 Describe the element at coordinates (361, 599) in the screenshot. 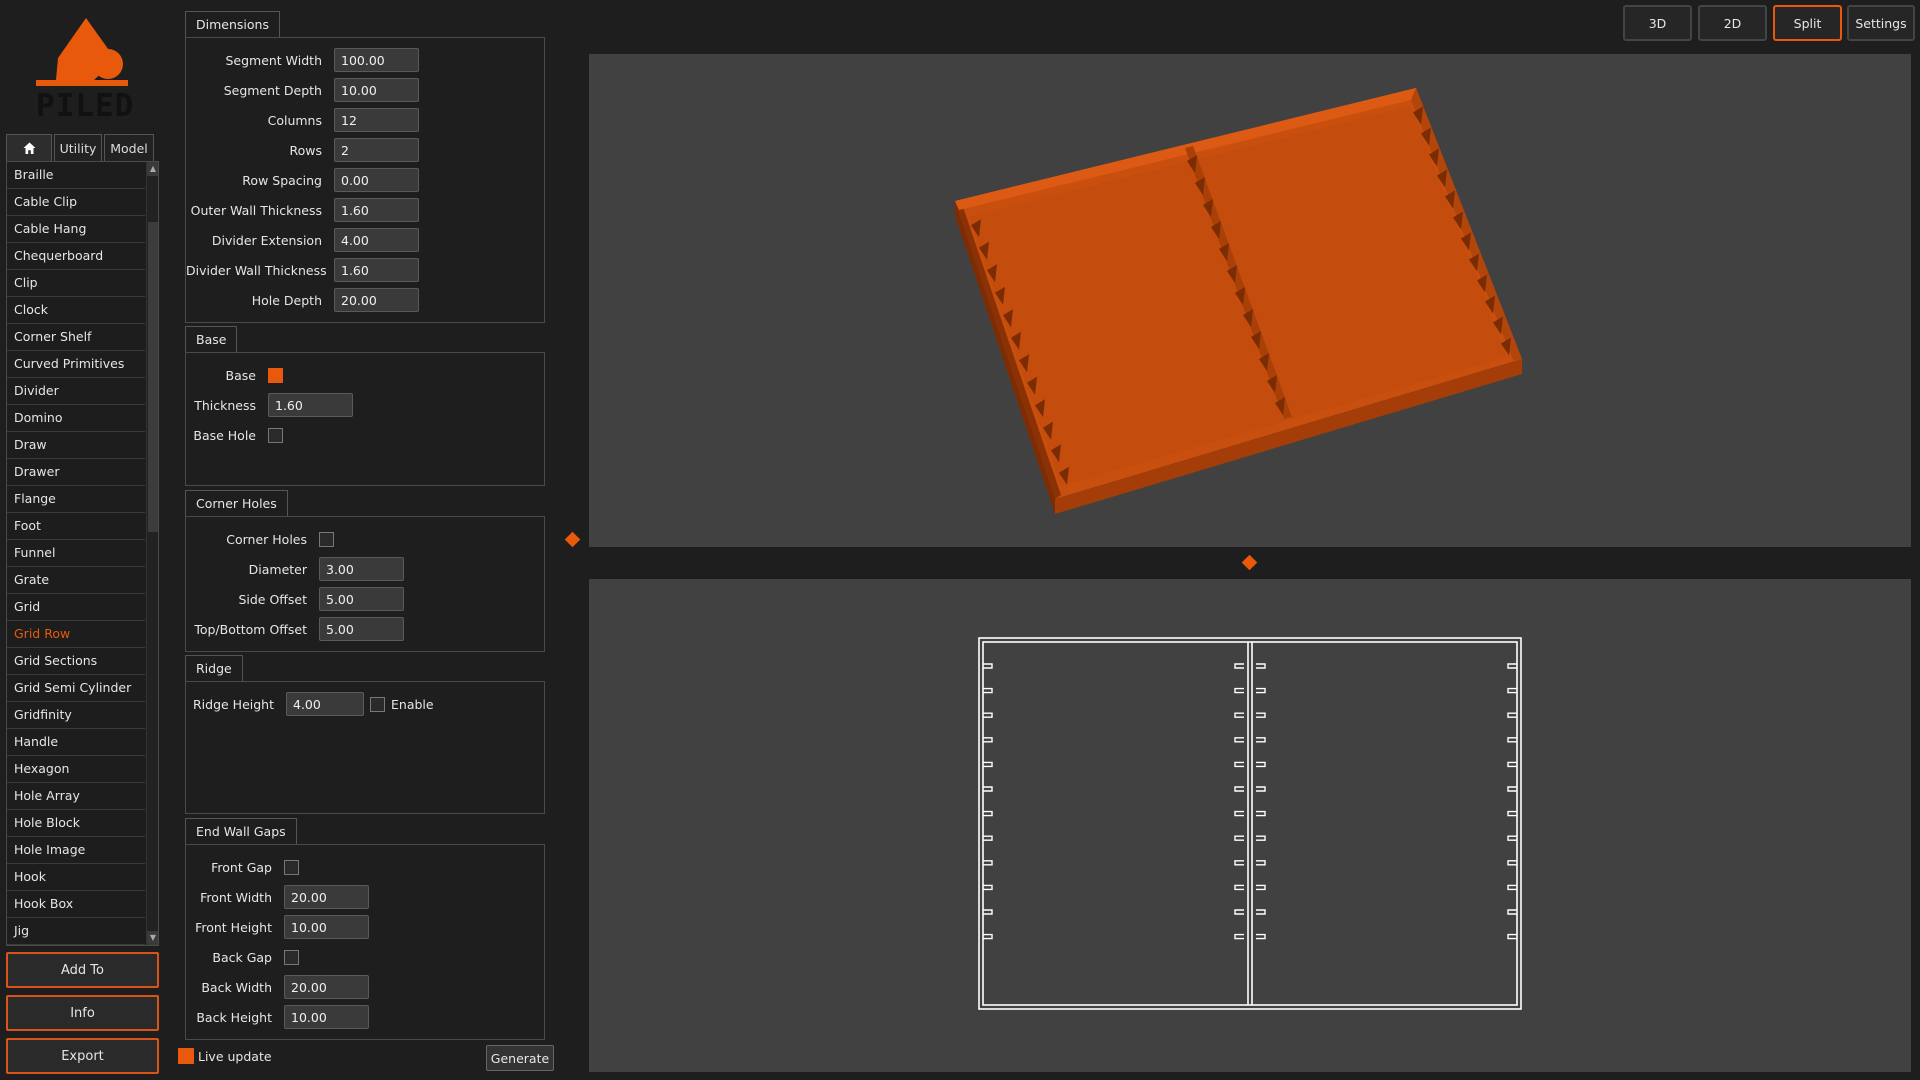

I see `side-offset-input` at that location.